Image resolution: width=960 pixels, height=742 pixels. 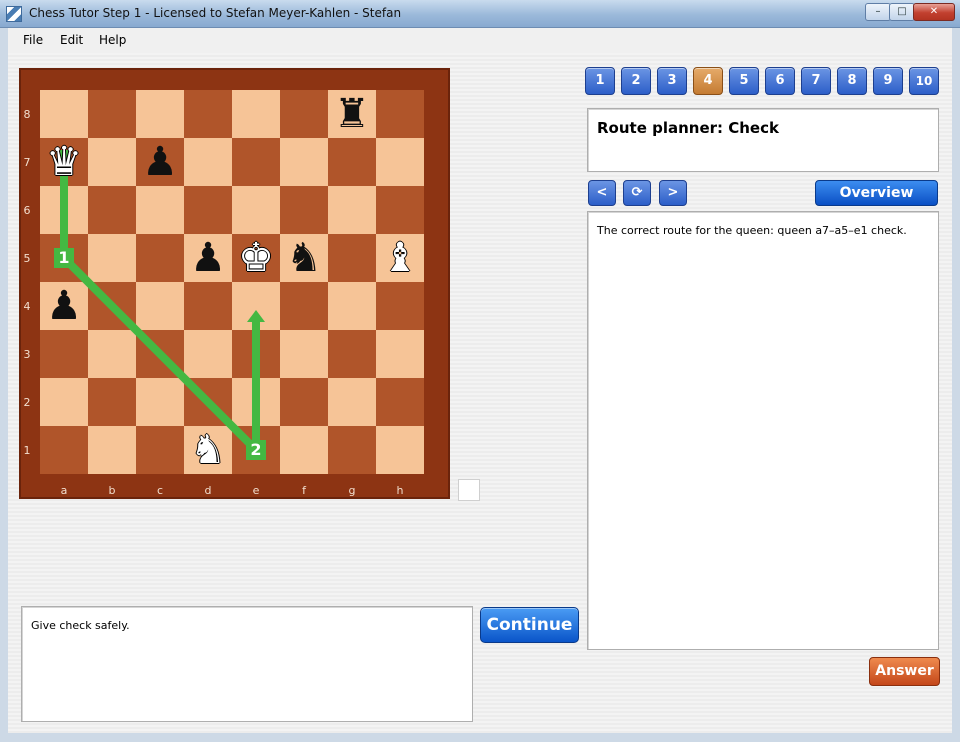 What do you see at coordinates (780, 81) in the screenshot?
I see `step-button-6: 6` at bounding box center [780, 81].